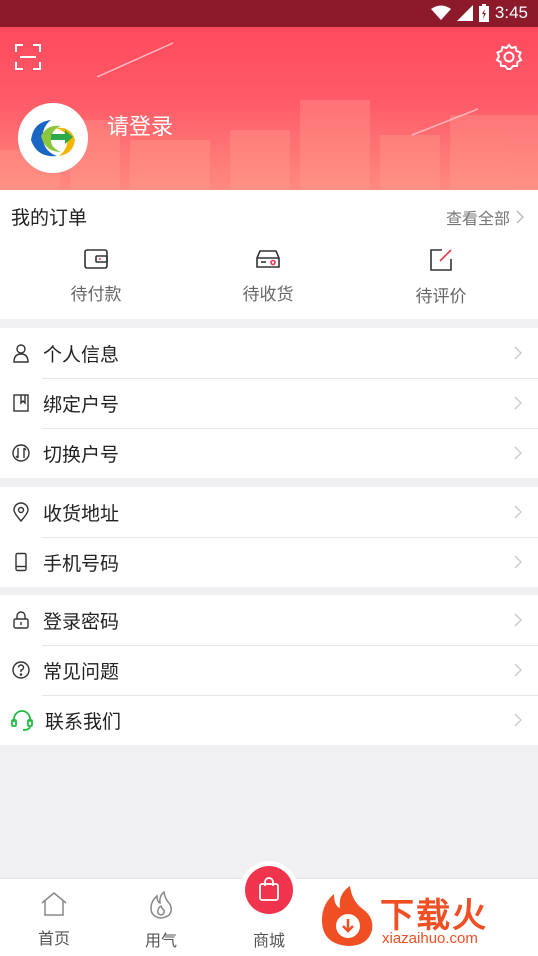 The width and height of the screenshot is (538, 956). What do you see at coordinates (21, 512) in the screenshot?
I see `location-icon` at bounding box center [21, 512].